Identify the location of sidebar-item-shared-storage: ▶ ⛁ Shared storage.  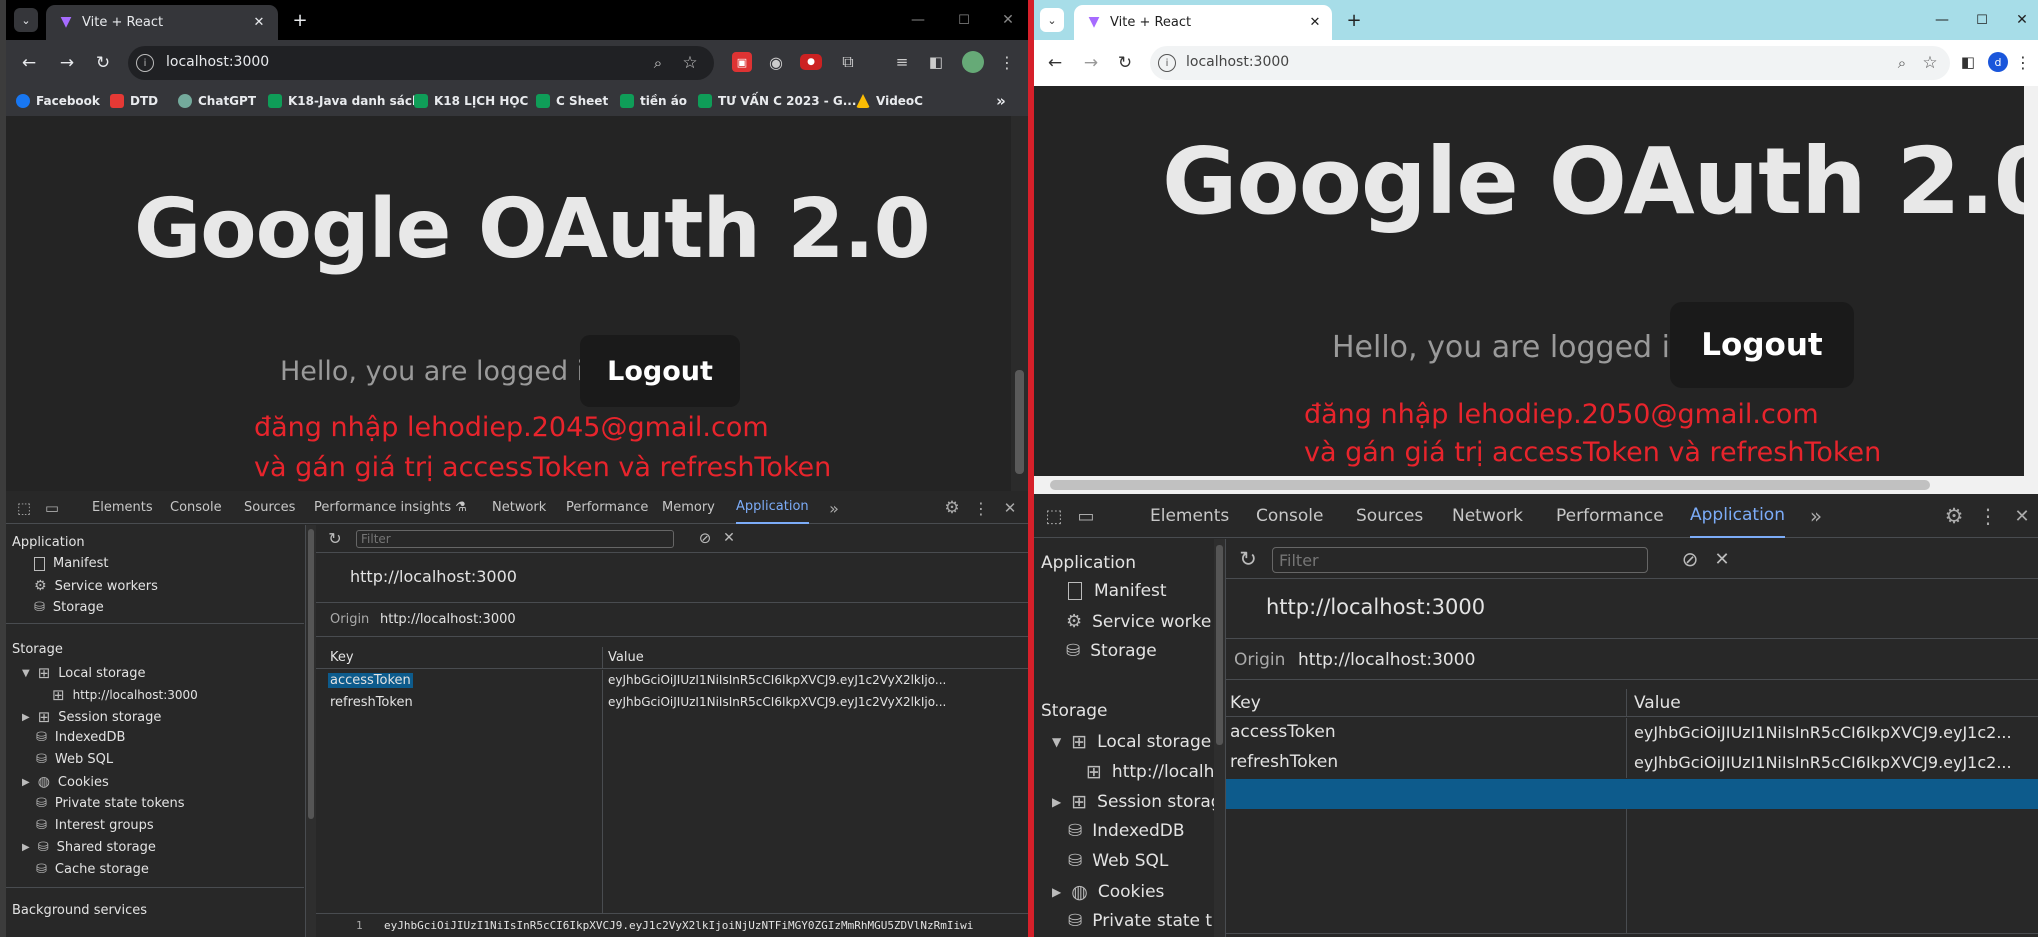
(89, 847).